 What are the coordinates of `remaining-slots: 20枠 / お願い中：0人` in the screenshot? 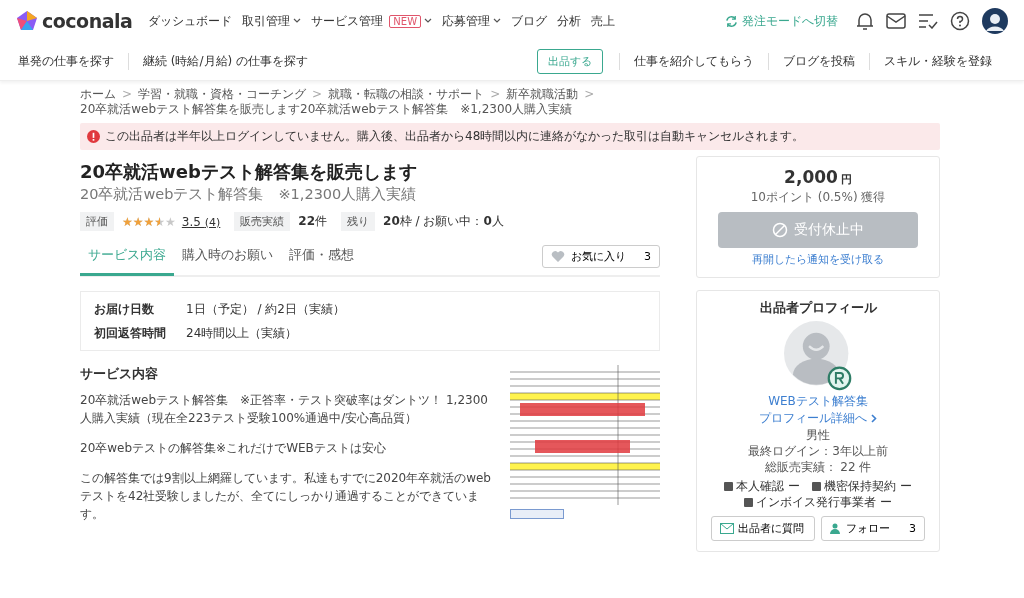 It's located at (443, 221).